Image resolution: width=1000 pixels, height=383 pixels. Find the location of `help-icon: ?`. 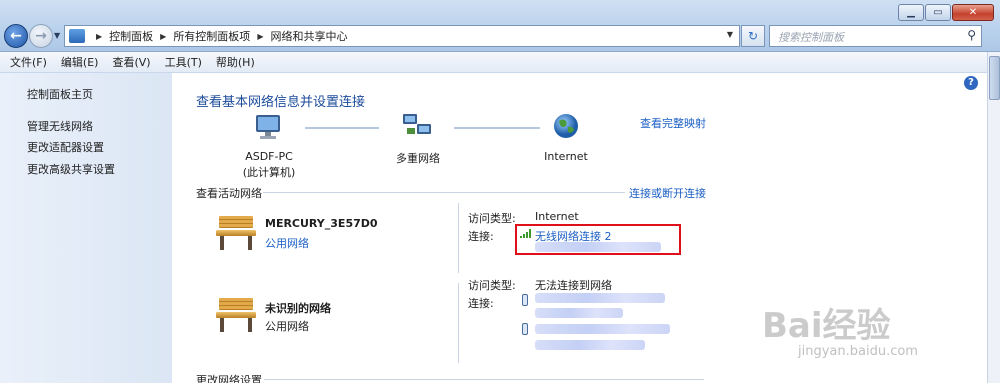

help-icon: ? is located at coordinates (971, 83).